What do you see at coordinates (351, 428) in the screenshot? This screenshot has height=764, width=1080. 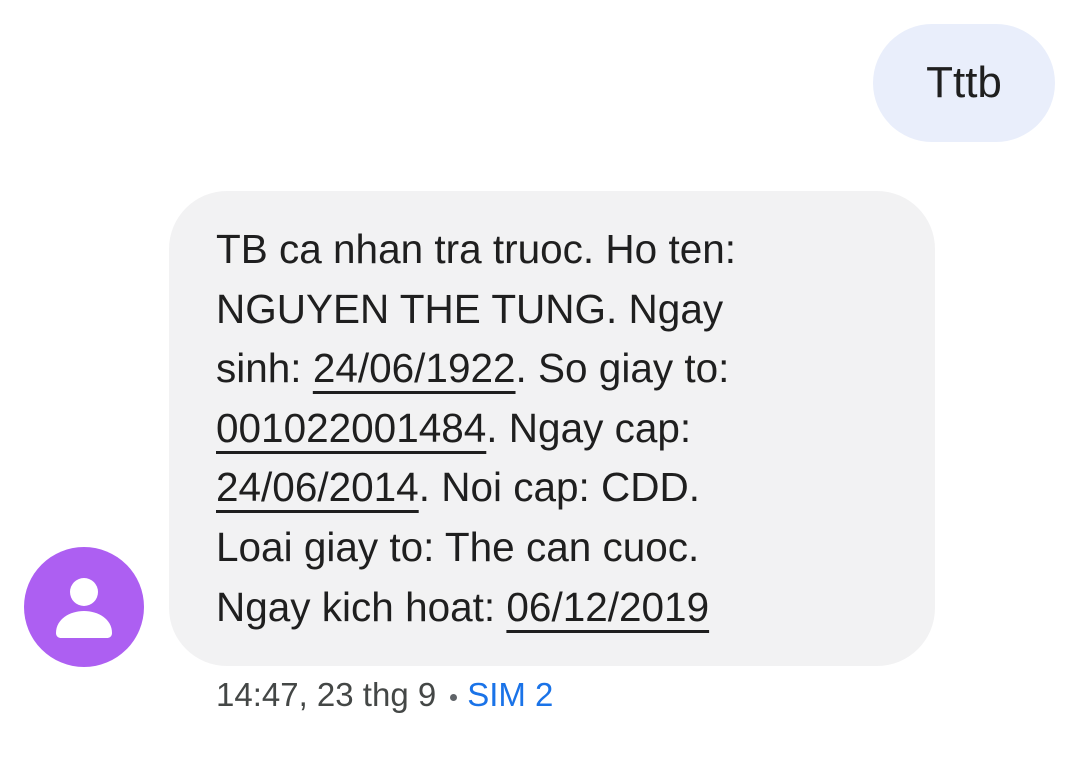 I see `id-number-link: 001022001484` at bounding box center [351, 428].